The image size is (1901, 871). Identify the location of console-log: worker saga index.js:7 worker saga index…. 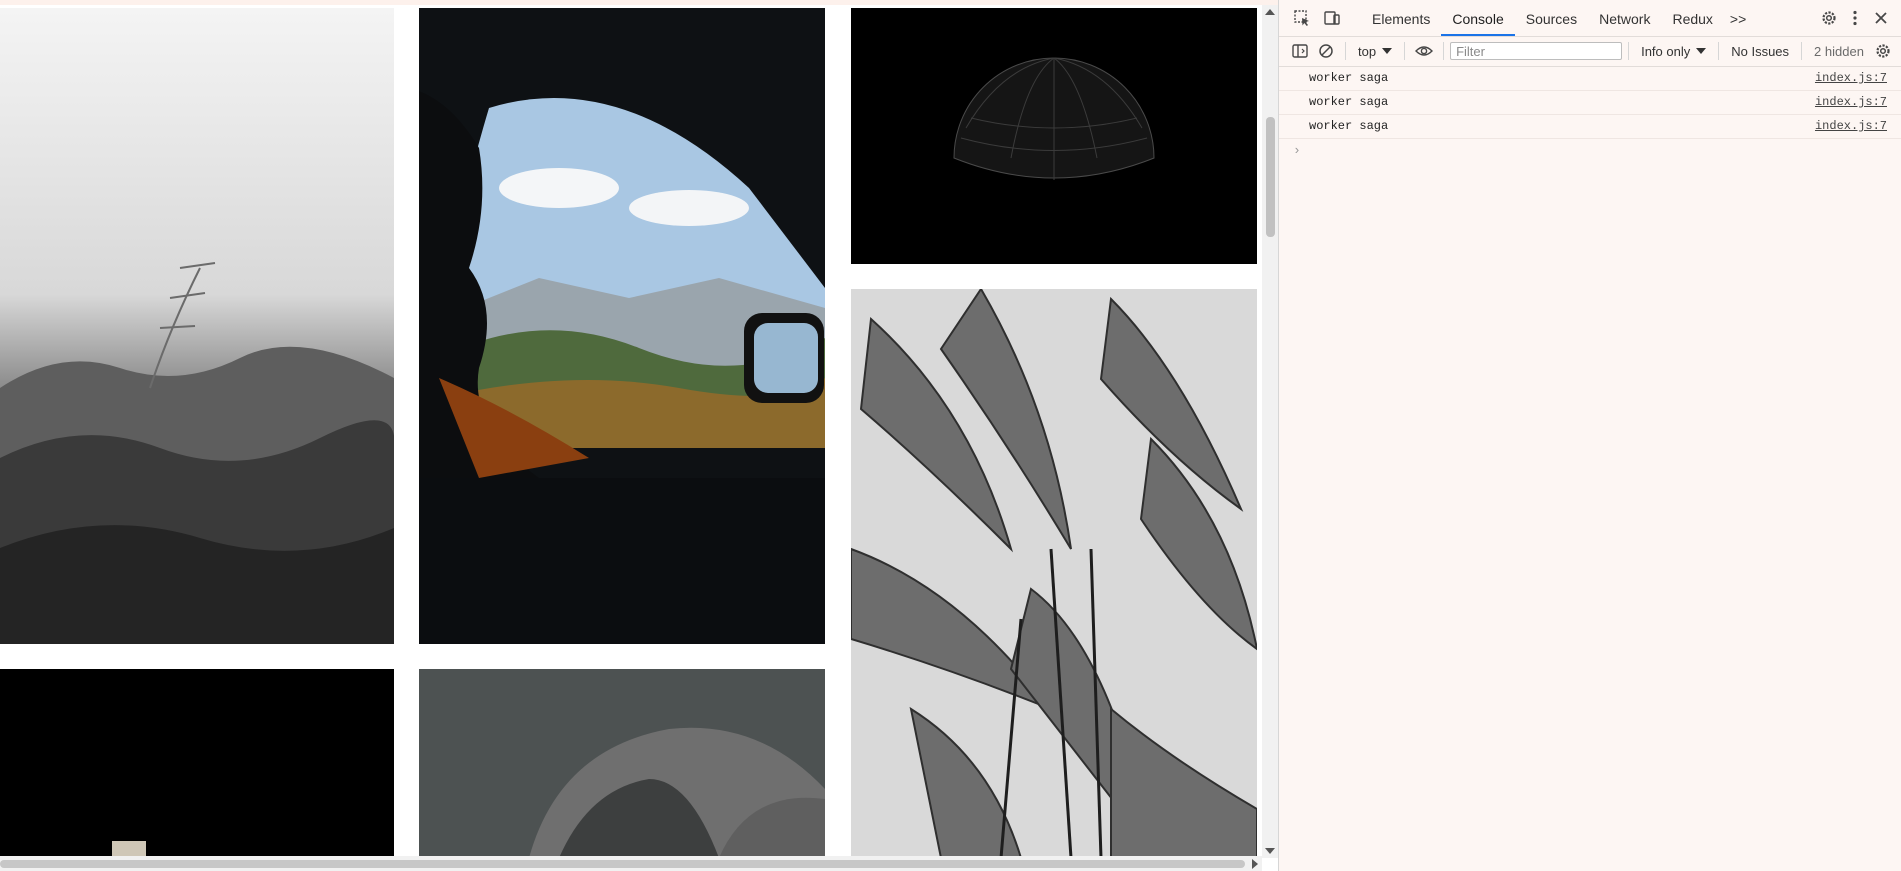
(1590, 112).